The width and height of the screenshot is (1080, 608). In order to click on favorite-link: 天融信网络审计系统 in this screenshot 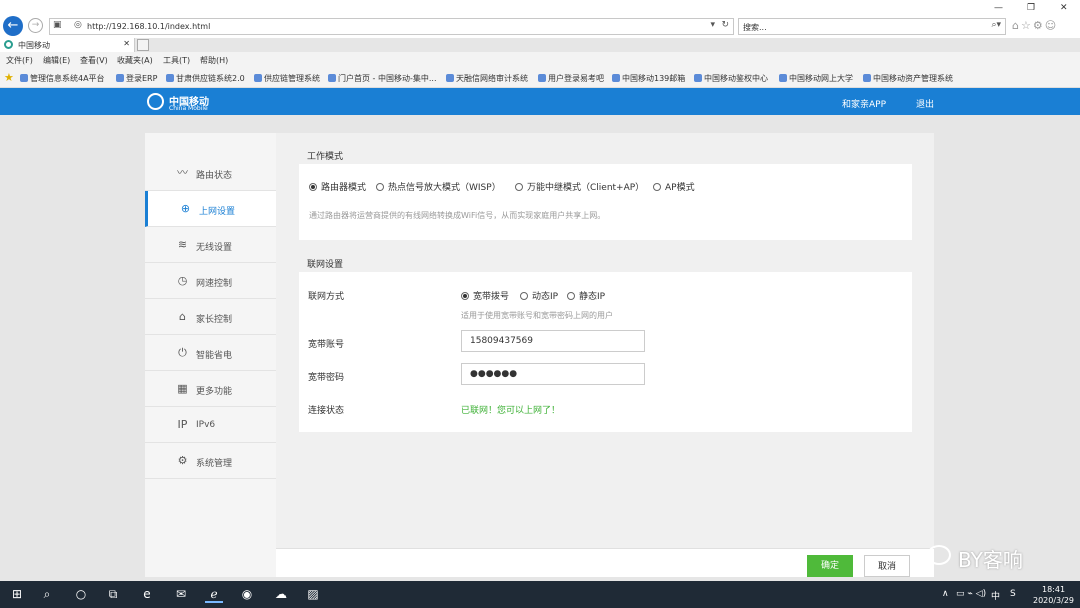, I will do `click(487, 78)`.